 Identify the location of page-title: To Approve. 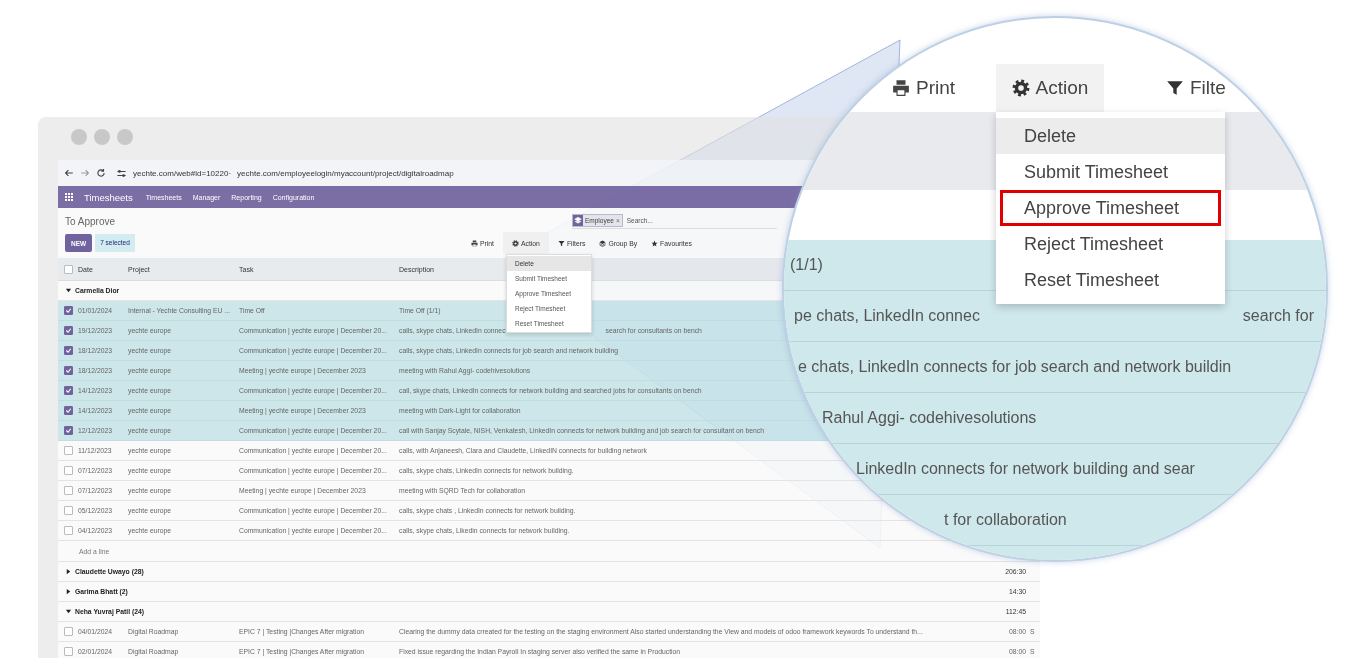
(90, 221).